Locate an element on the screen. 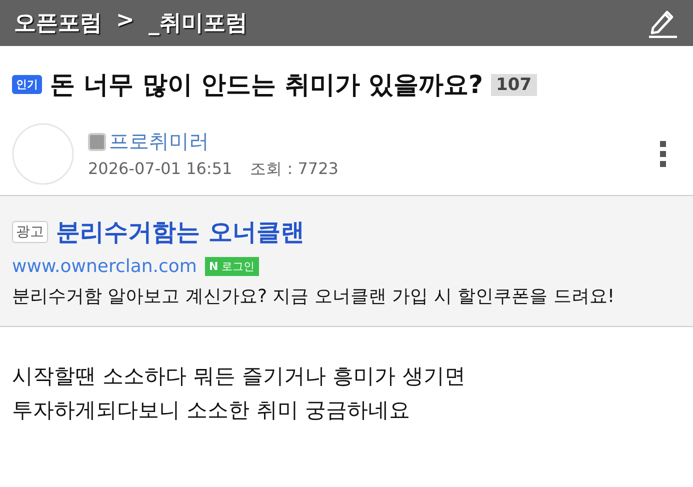 The height and width of the screenshot is (487, 693). ad-description: 분리수거함 알아보고 계신가요? 지금 오너클랜 가입 시 할인쿠폰을 드려요! is located at coordinates (314, 297).